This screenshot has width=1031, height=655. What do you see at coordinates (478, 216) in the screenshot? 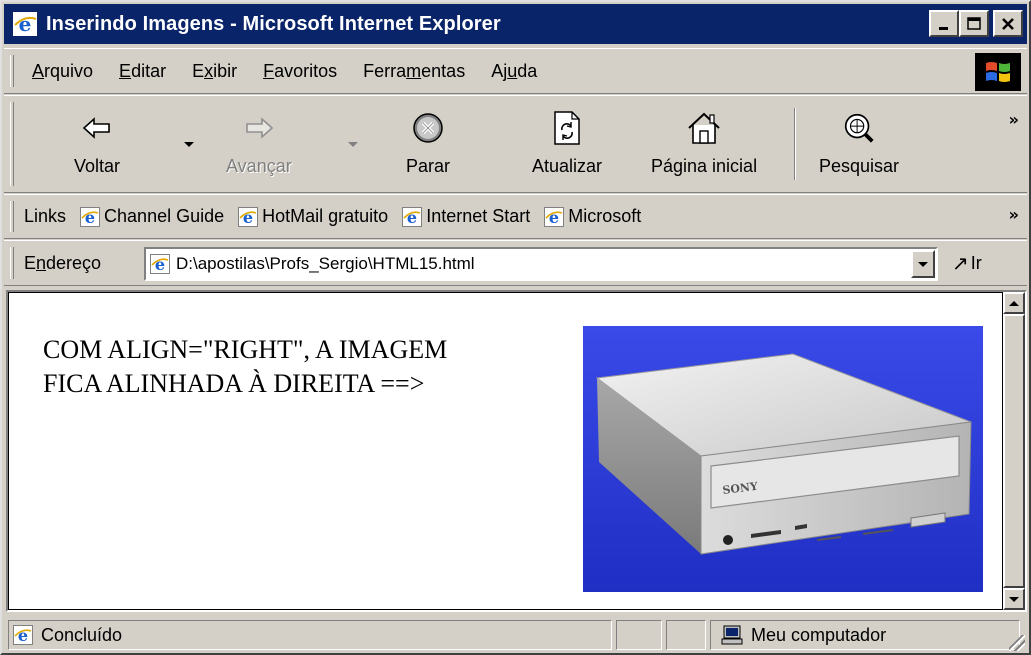
I see `link-label: Internet Start` at bounding box center [478, 216].